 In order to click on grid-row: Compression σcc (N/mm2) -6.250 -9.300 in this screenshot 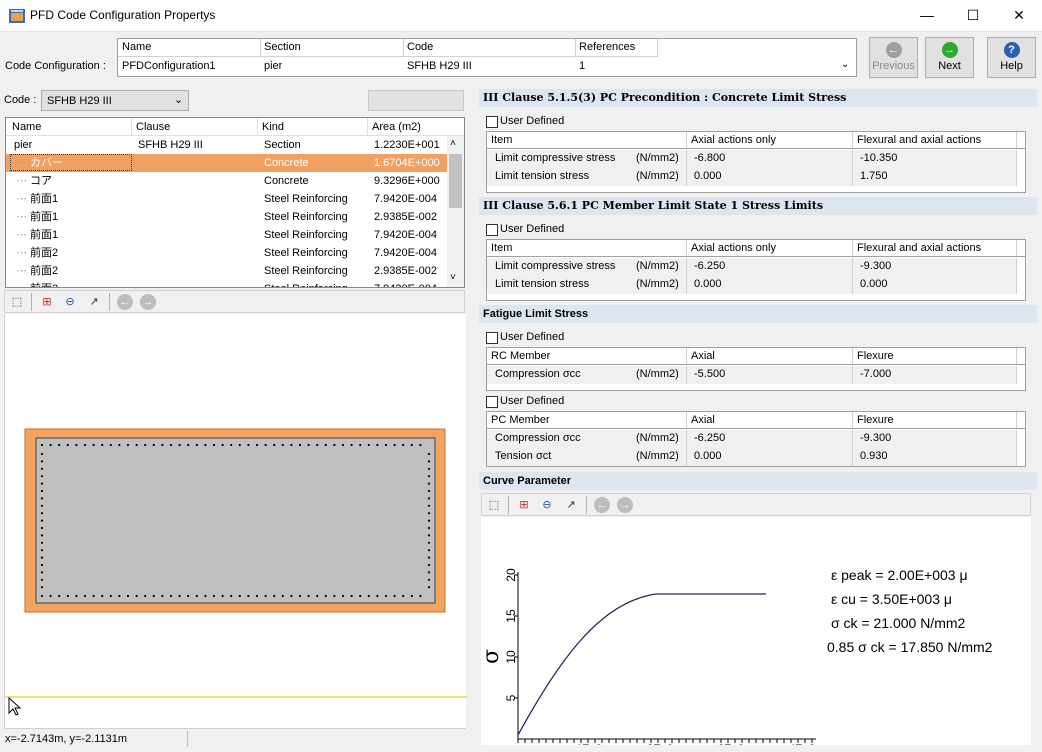, I will do `click(756, 439)`.